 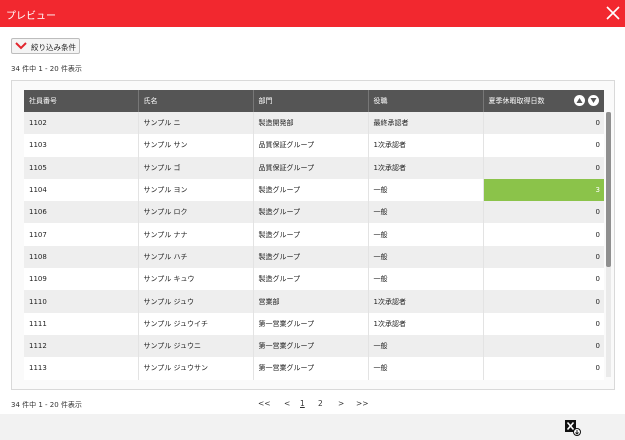 What do you see at coordinates (341, 403) in the screenshot?
I see `pager-next: >` at bounding box center [341, 403].